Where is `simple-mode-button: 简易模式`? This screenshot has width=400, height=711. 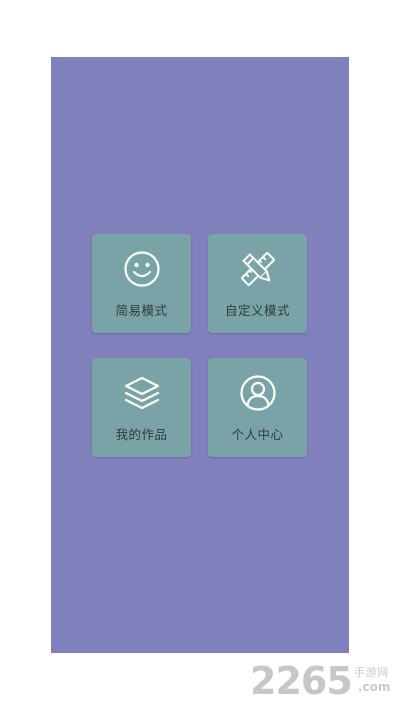
simple-mode-button: 简易模式 is located at coordinates (141, 283).